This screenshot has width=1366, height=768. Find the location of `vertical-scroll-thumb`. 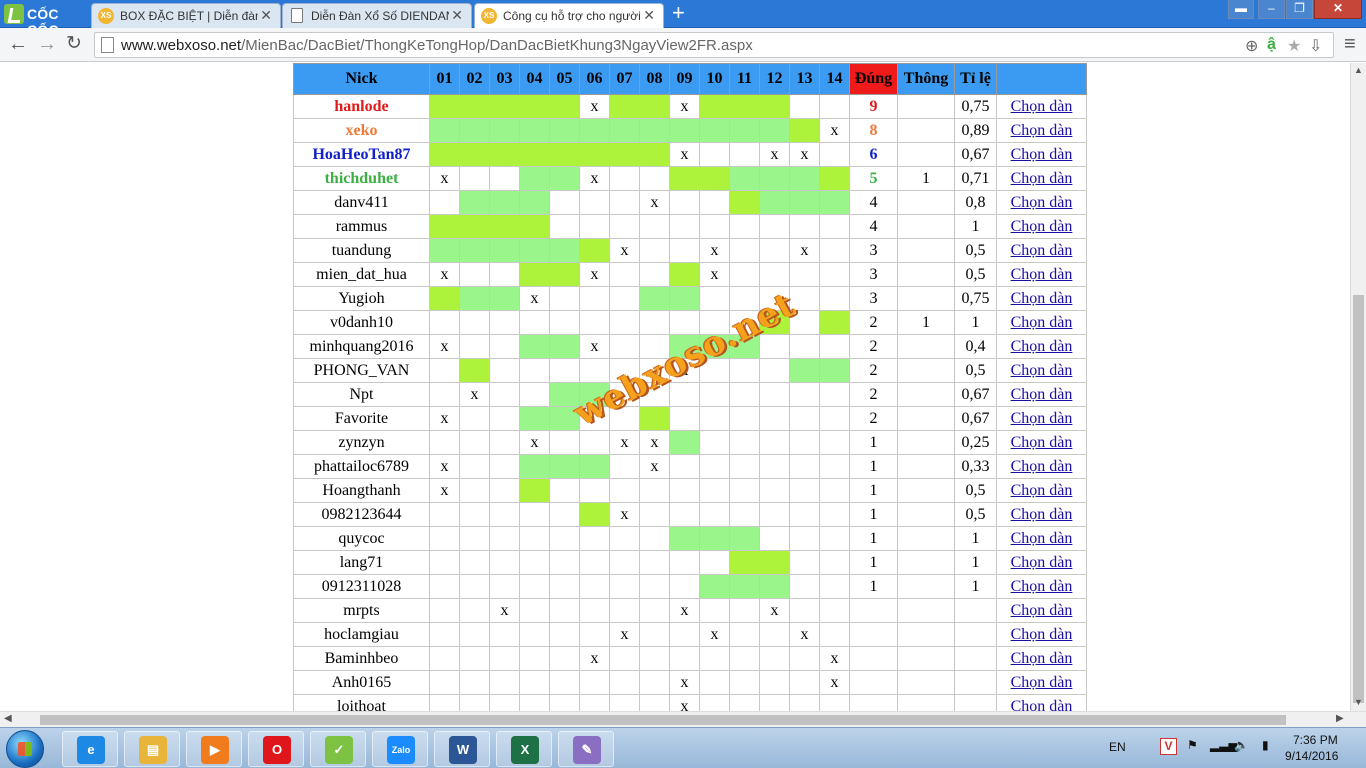

vertical-scroll-thumb is located at coordinates (1358, 499).